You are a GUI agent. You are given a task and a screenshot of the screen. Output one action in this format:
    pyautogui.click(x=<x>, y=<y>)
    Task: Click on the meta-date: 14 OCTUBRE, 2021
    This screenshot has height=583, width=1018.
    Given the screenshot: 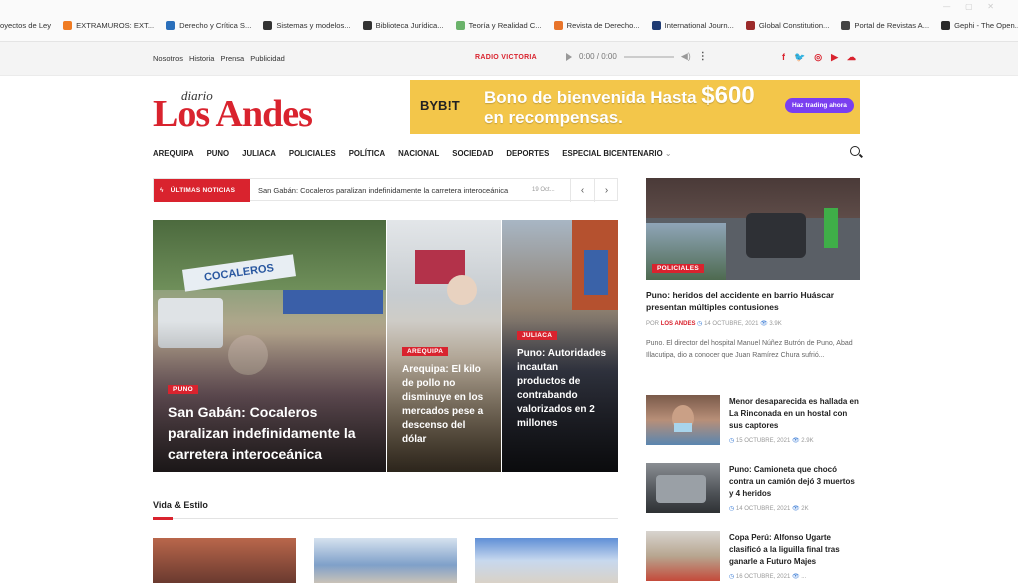 What is the action you would take?
    pyautogui.click(x=731, y=324)
    